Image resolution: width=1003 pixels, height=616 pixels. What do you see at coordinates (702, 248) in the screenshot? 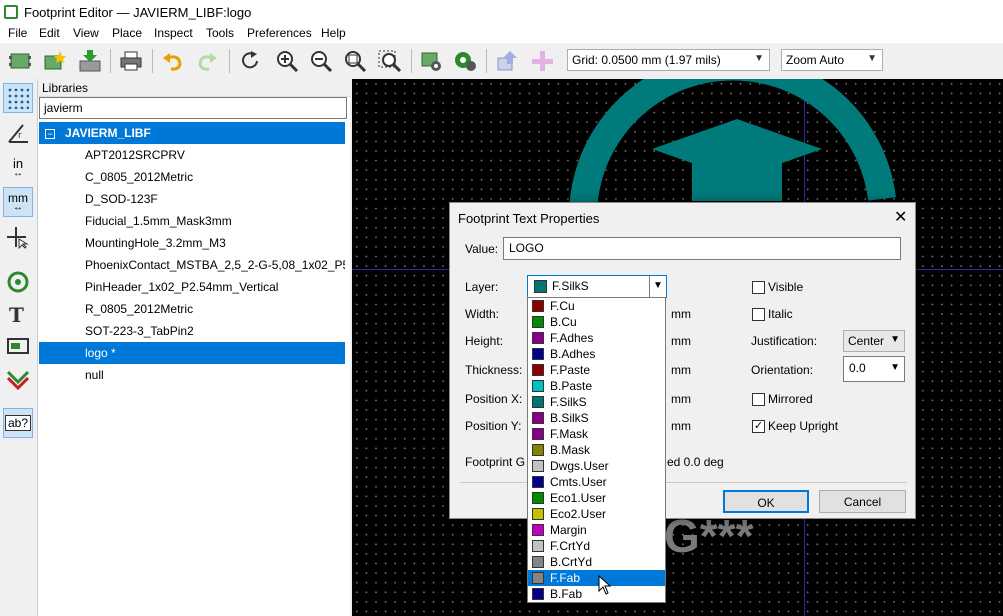
I see `value-input: LOGO` at bounding box center [702, 248].